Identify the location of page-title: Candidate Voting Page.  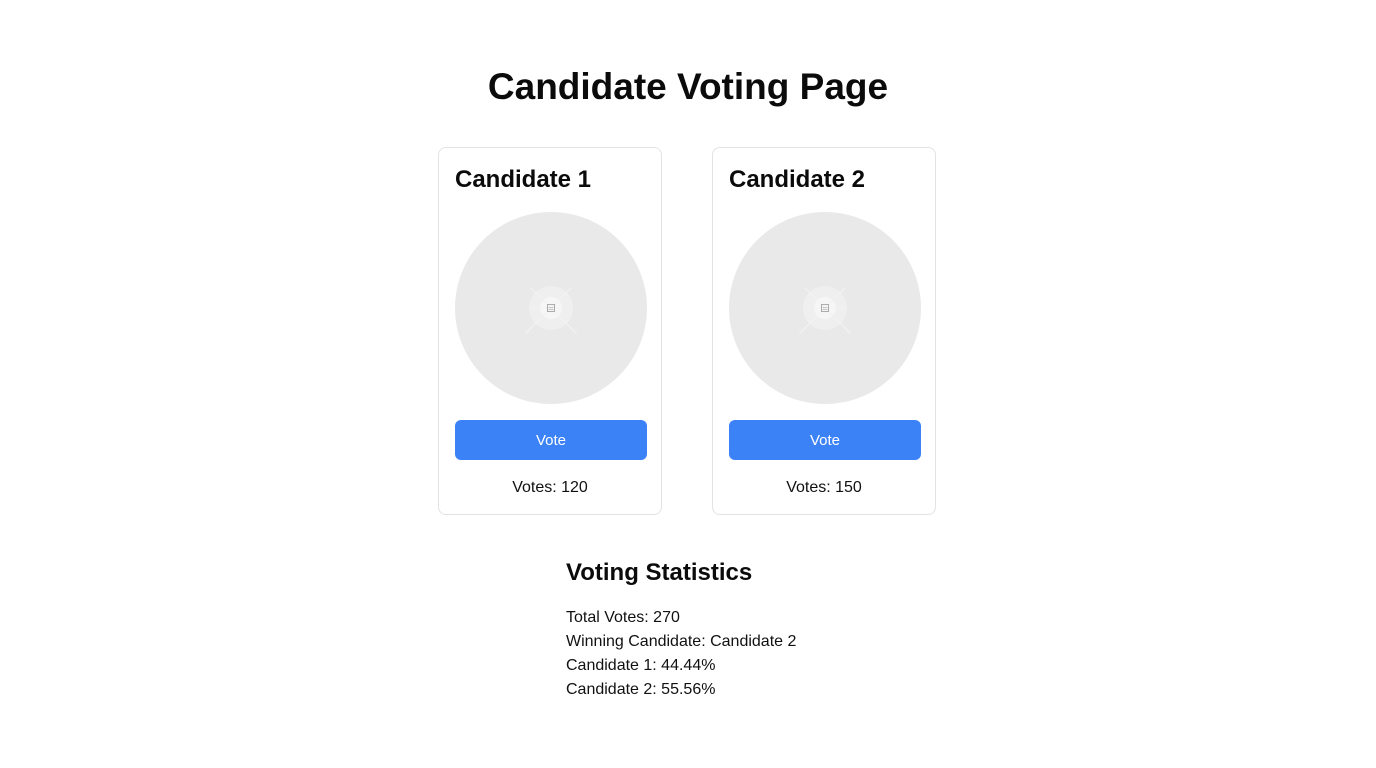
(688, 86).